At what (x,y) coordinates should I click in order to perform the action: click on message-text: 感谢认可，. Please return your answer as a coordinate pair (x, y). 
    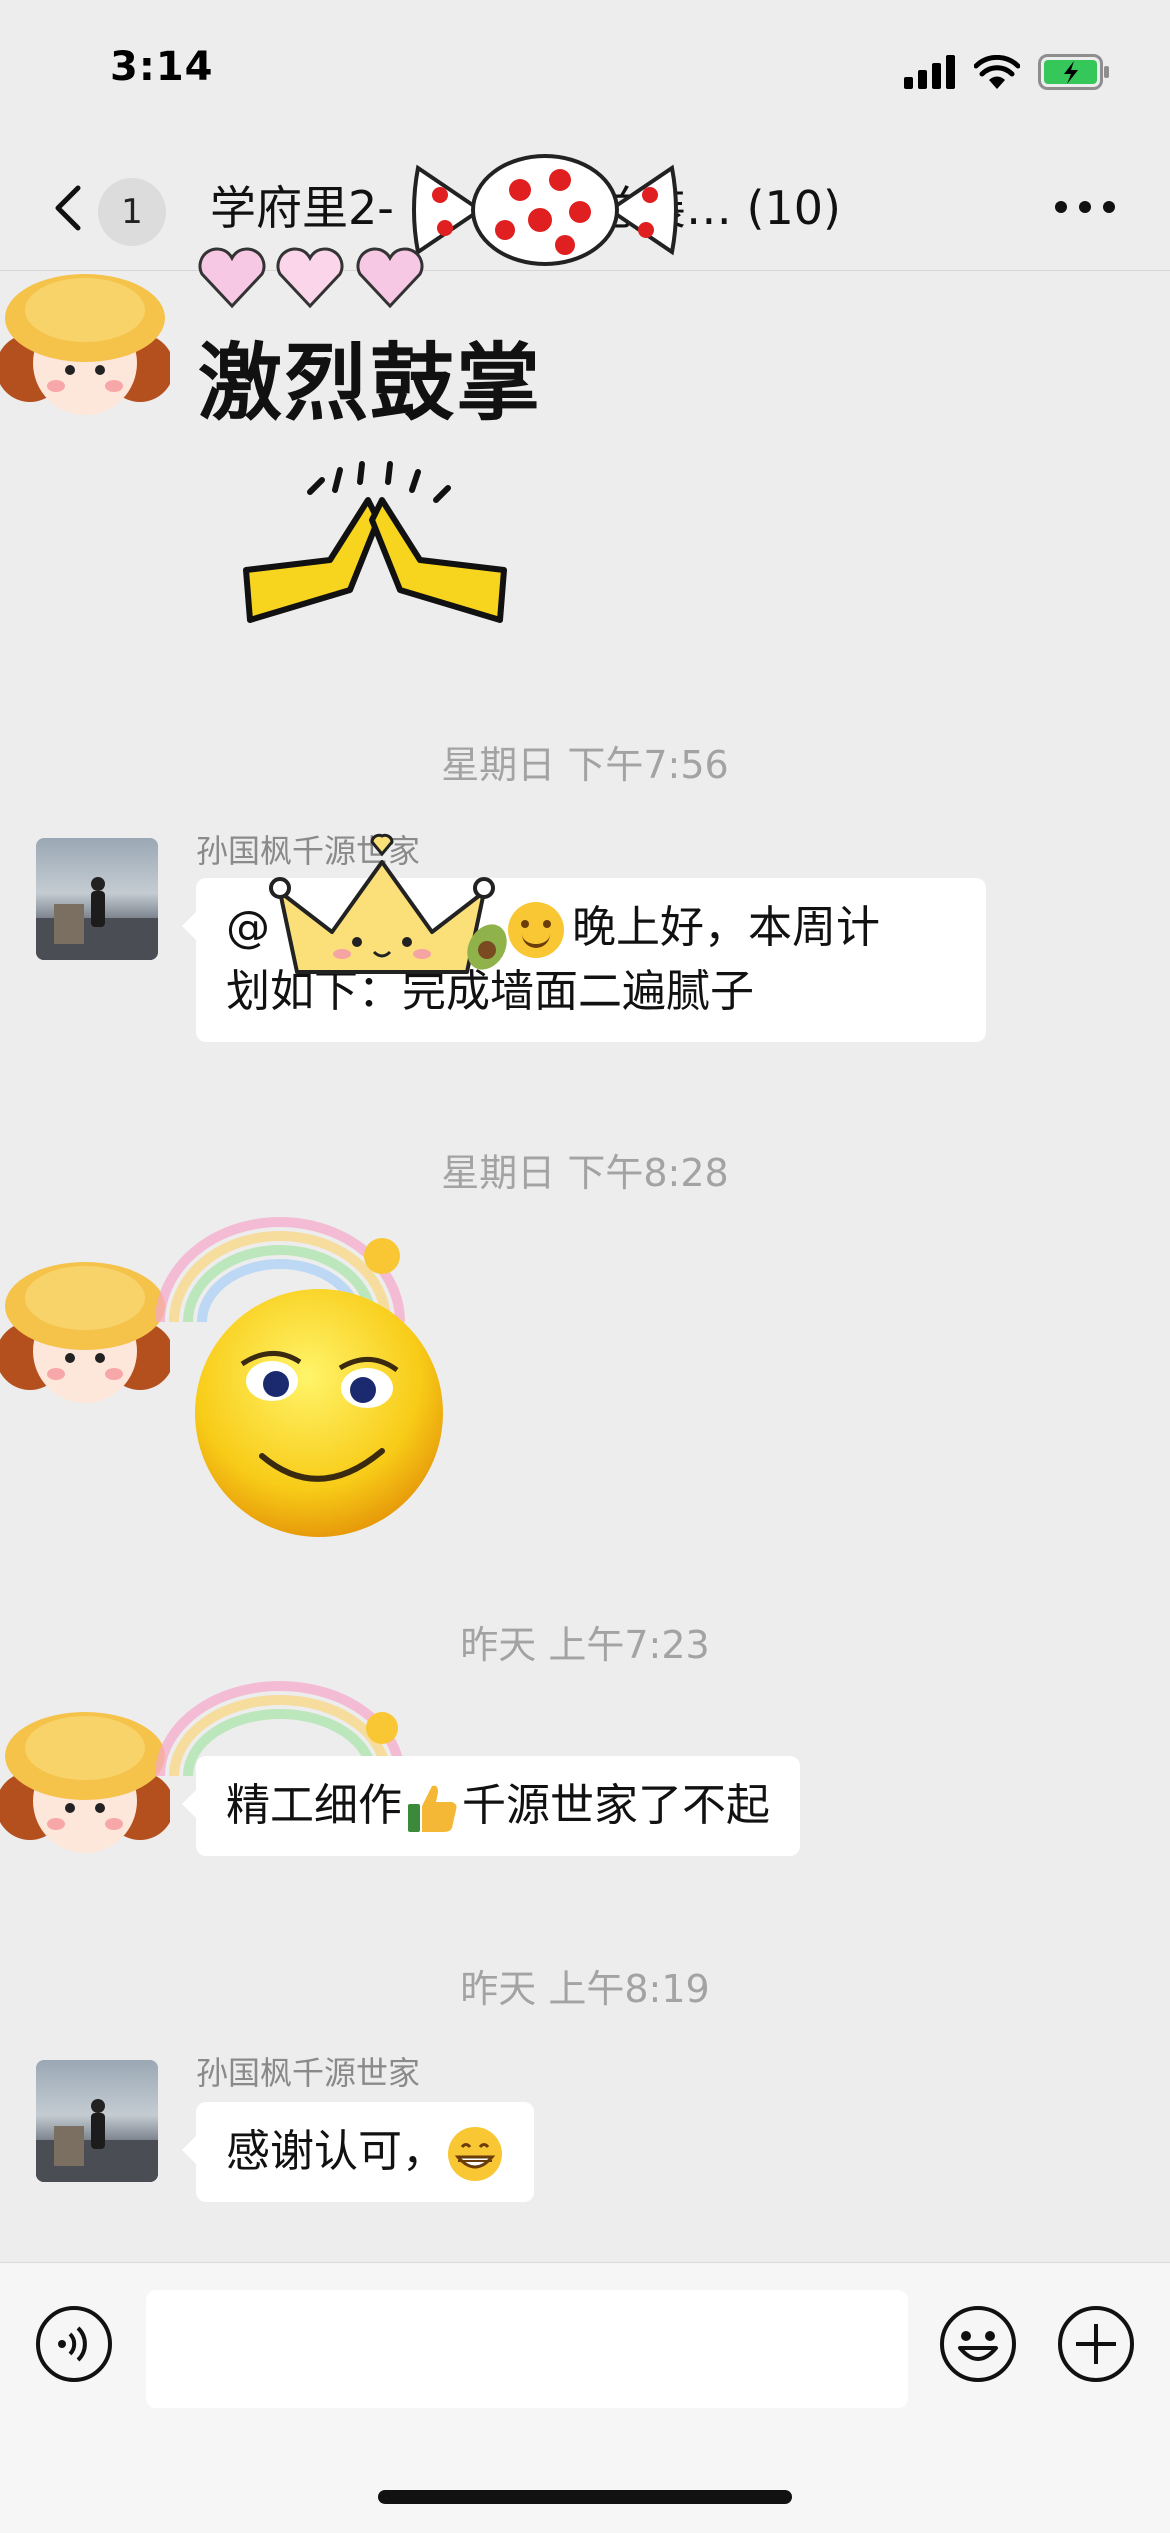
    Looking at the image, I should click on (336, 2151).